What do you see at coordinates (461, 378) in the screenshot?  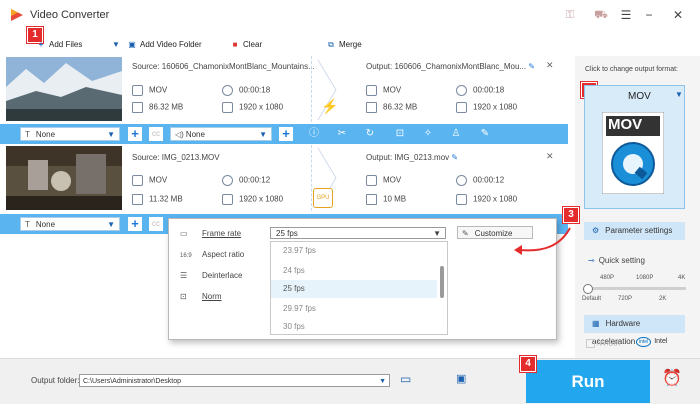 I see `output-preview-icon: ▣` at bounding box center [461, 378].